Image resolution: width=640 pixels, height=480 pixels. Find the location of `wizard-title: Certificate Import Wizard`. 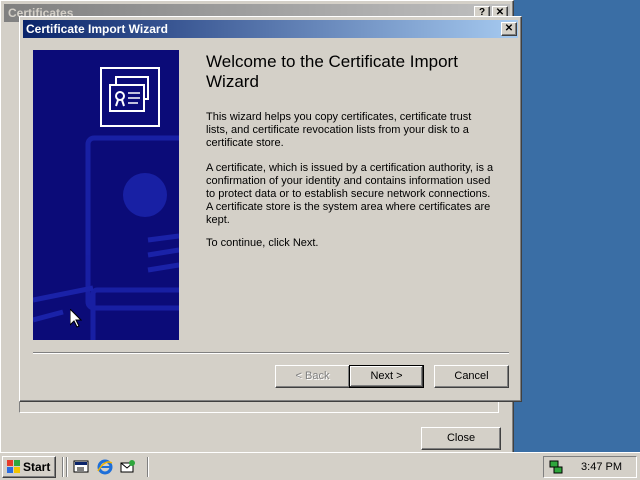

wizard-title: Certificate Import Wizard is located at coordinates (97, 29).